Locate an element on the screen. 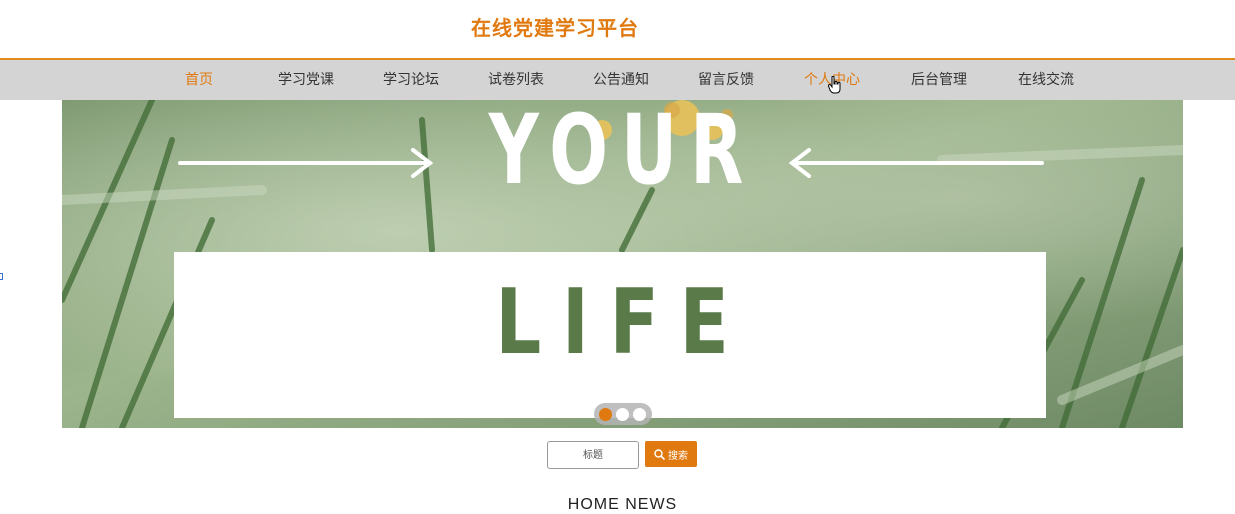  nav-item-party-lessons: 学习党课 is located at coordinates (306, 80).